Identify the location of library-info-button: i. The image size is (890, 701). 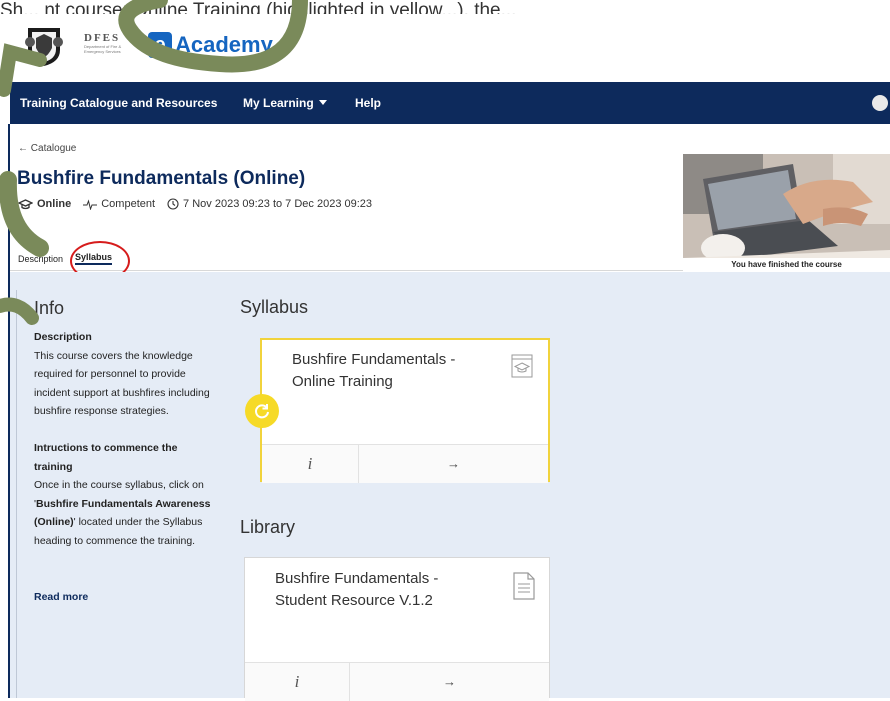
(297, 682).